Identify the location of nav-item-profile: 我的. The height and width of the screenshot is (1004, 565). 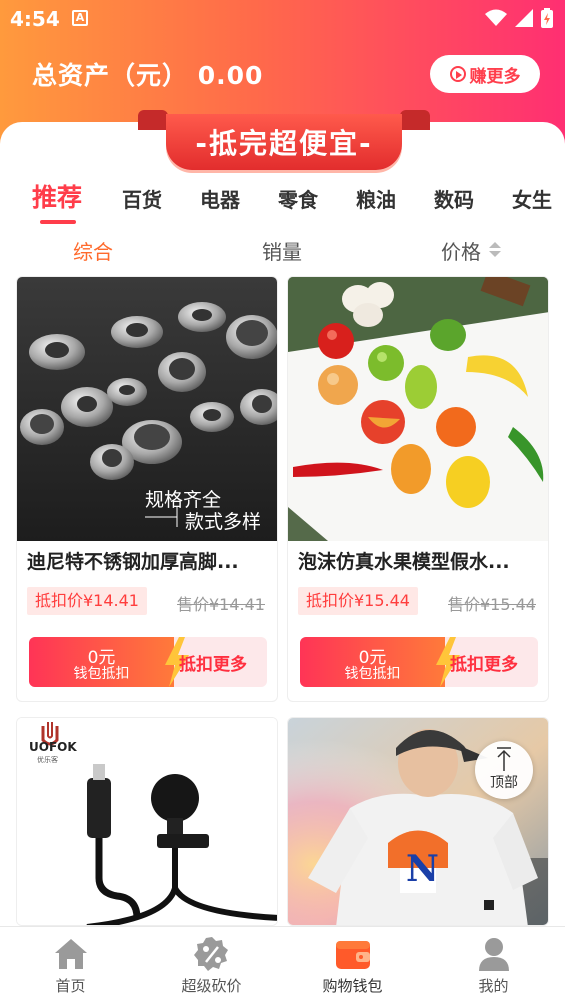
(493, 965).